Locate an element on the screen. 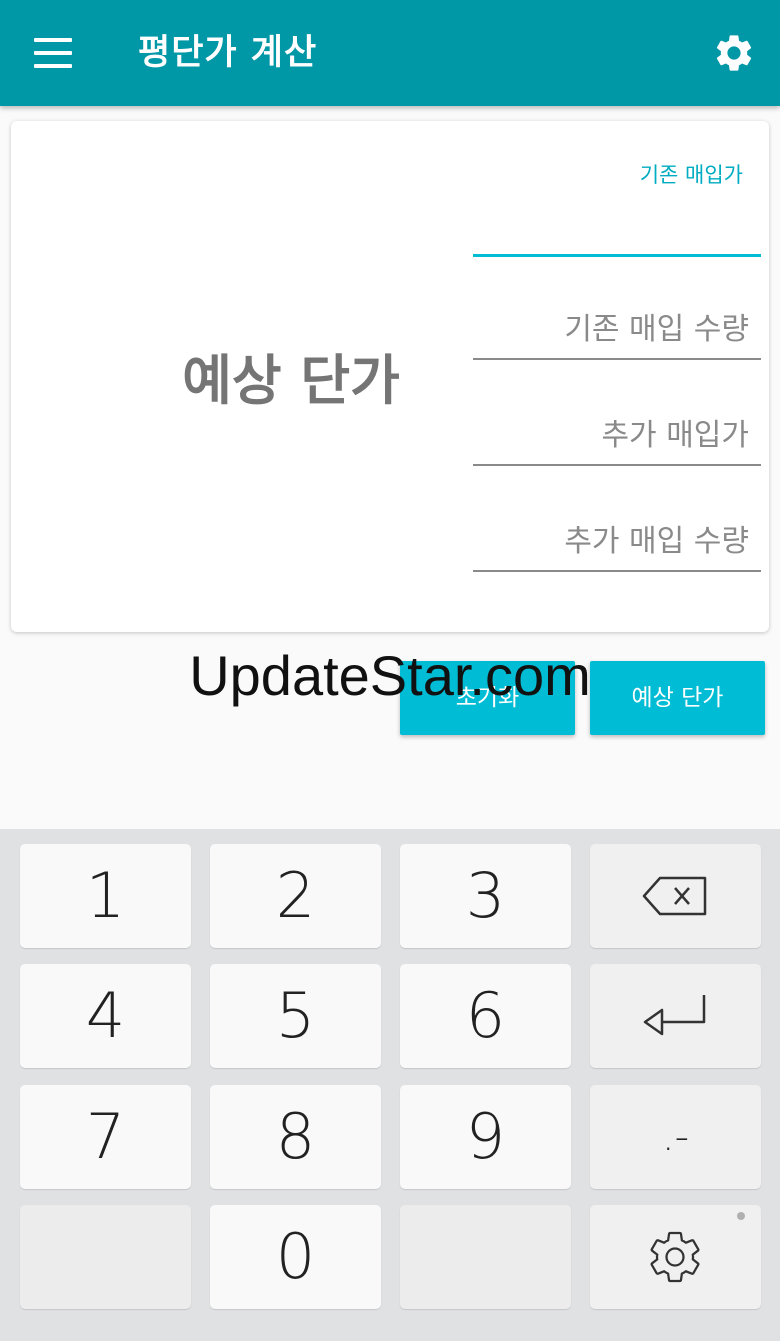 This screenshot has height=1341, width=780. existing-price-field: 기존 매입가 is located at coordinates (617, 191).